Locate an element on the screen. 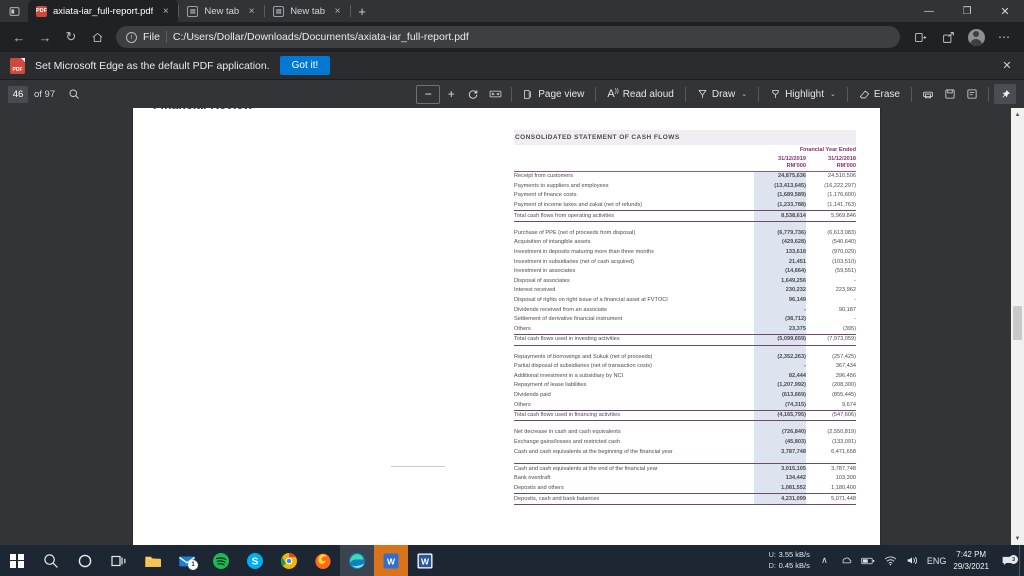 The image size is (1024, 576). task-view-button is located at coordinates (119, 560).